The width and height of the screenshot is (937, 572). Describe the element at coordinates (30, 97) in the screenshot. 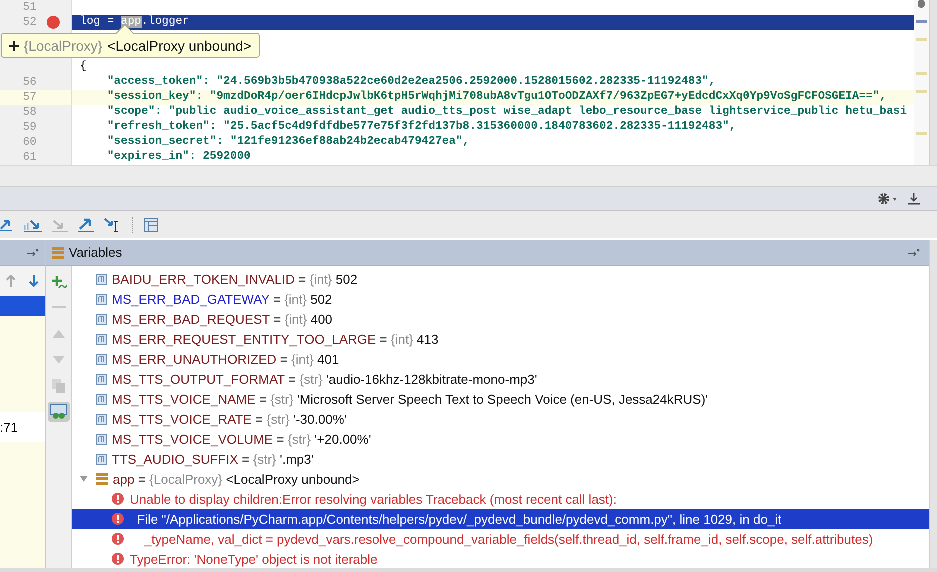

I see `line-number: 57` at that location.